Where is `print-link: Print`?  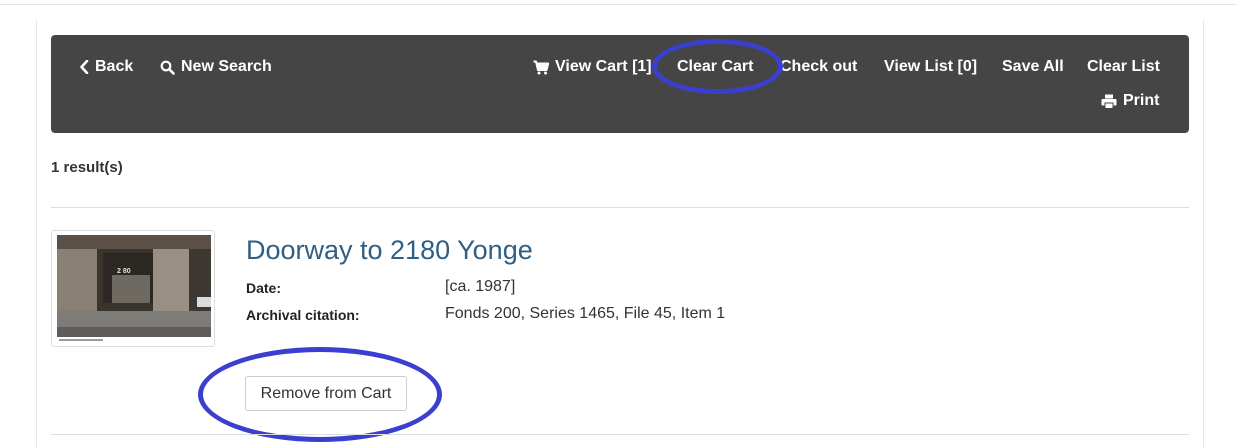
print-link: Print is located at coordinates (1130, 101).